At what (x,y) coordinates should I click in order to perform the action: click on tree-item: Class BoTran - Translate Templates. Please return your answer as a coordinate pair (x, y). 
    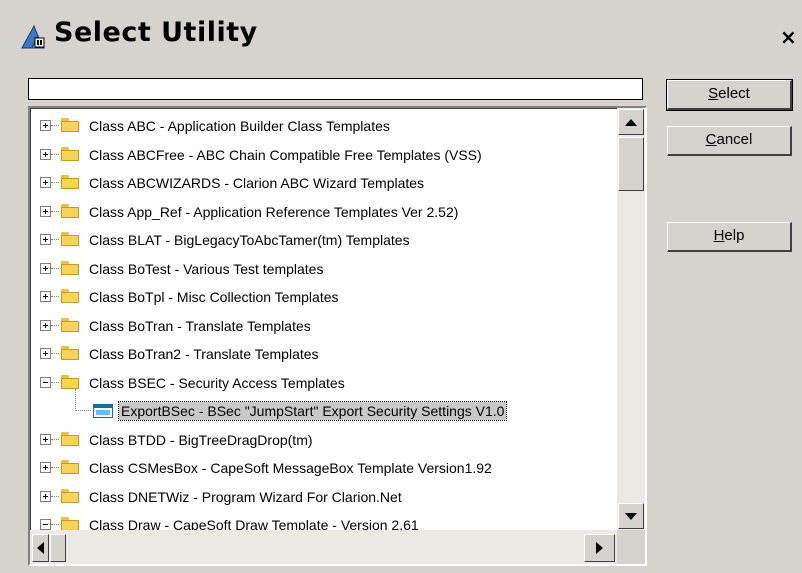
    Looking at the image, I should click on (324, 326).